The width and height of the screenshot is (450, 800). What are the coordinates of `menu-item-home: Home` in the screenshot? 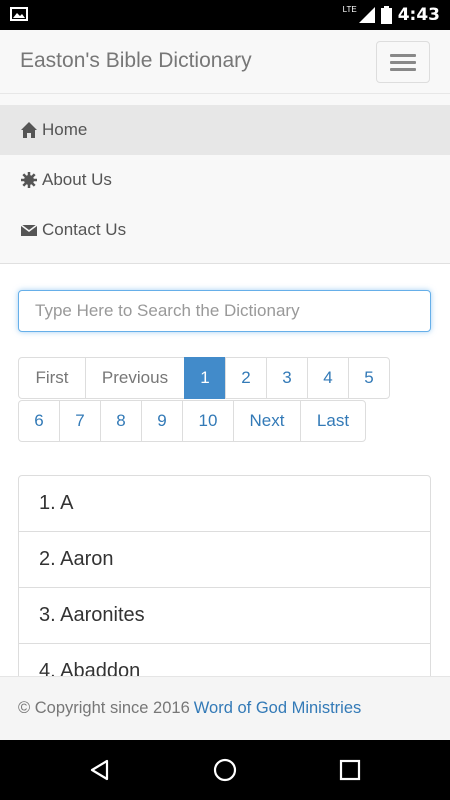 It's located at (225, 130).